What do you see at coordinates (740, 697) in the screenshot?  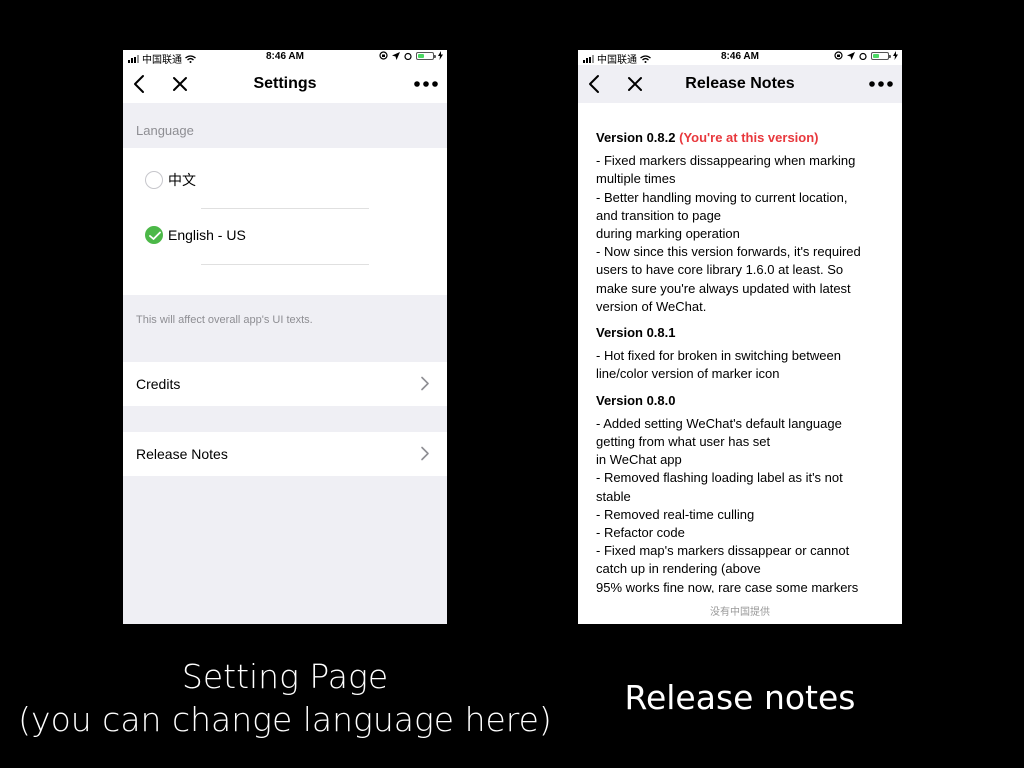 I see `caption-release-notes: Release notes` at bounding box center [740, 697].